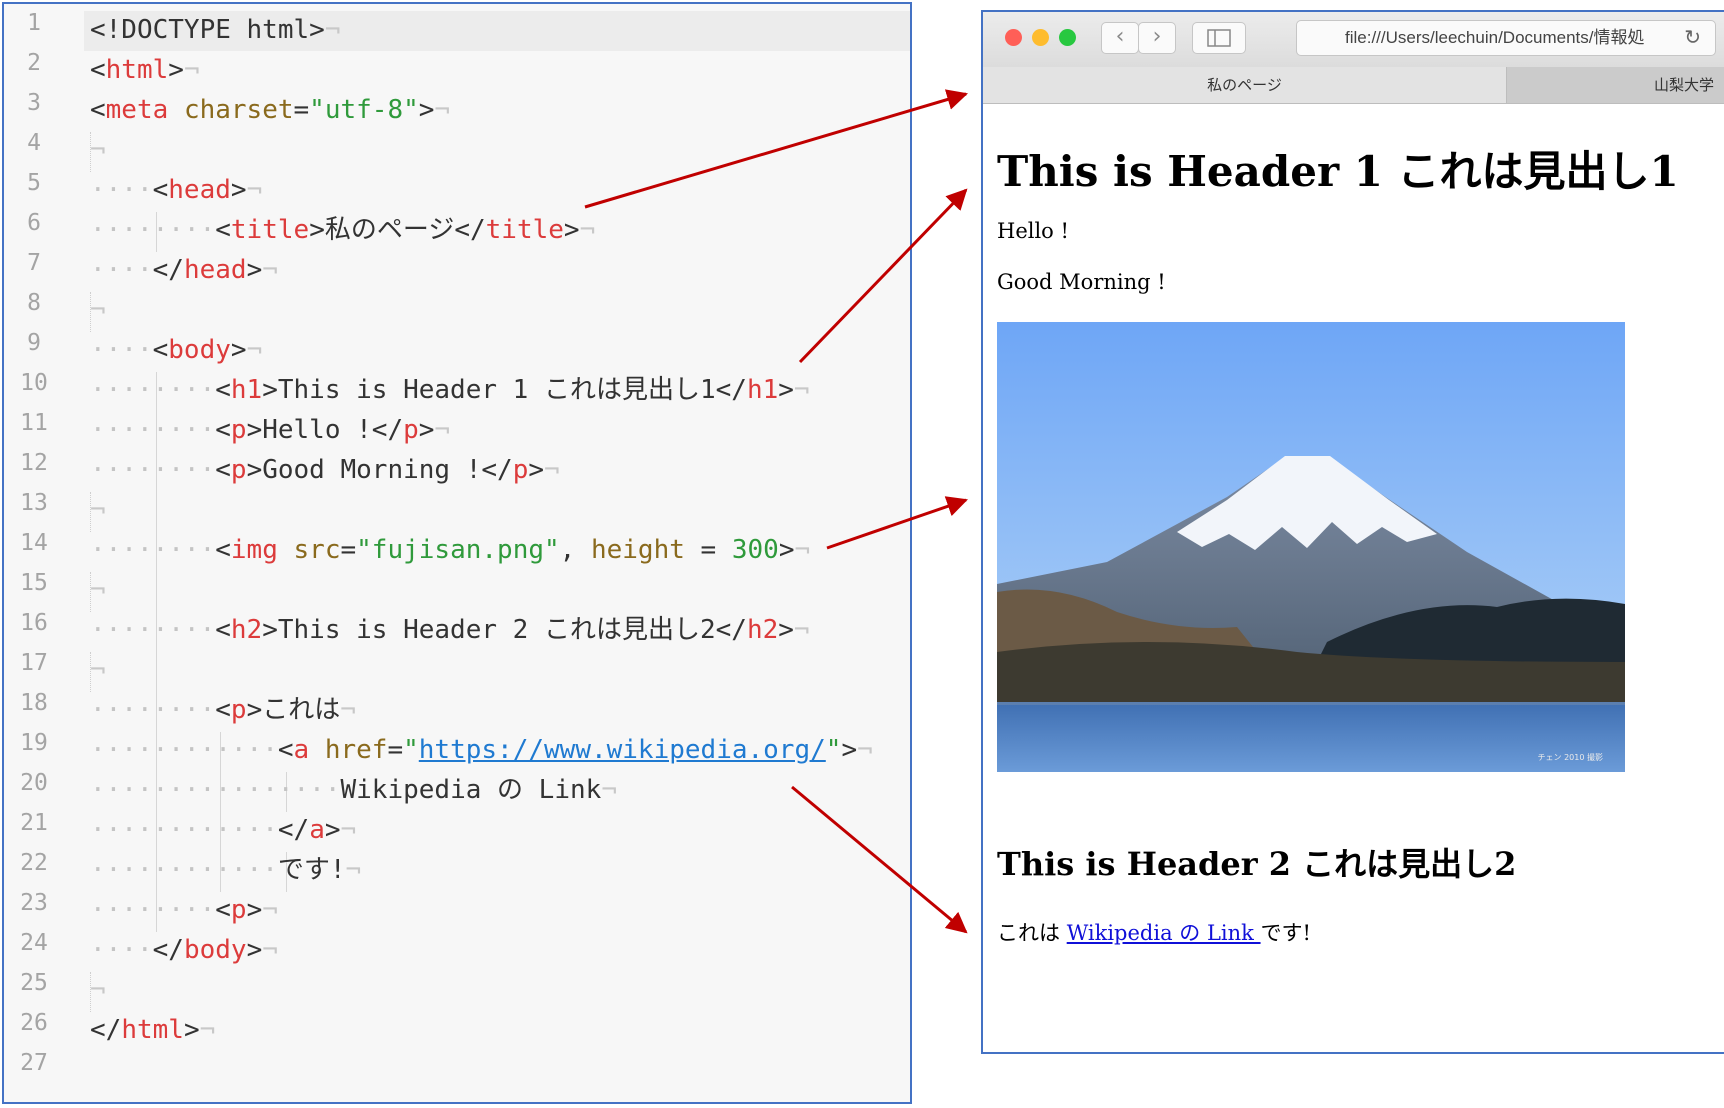 This screenshot has height=1108, width=1724. Describe the element at coordinates (1067, 37) in the screenshot. I see `zoom-window-button` at that location.